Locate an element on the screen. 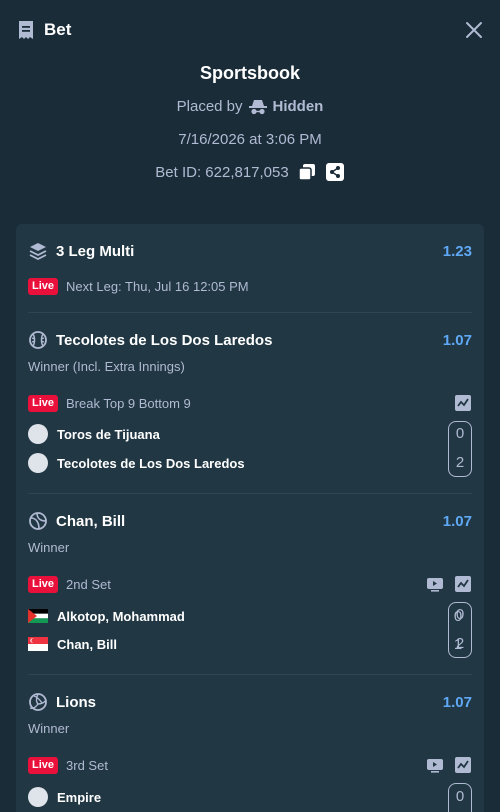  placed-by-user: Hidden is located at coordinates (298, 106).